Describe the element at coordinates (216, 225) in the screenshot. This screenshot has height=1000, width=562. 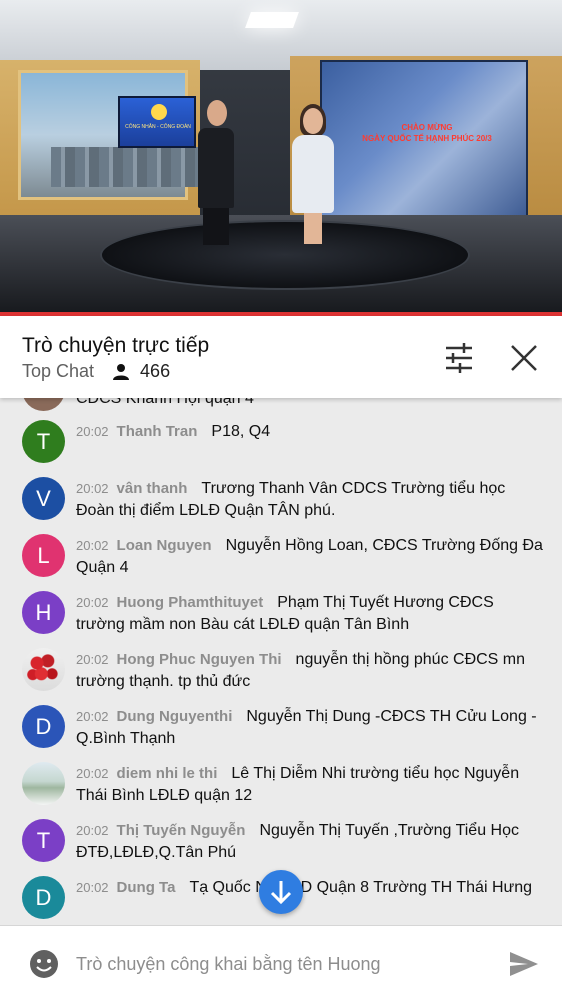
I see `presenter-male-legs` at that location.